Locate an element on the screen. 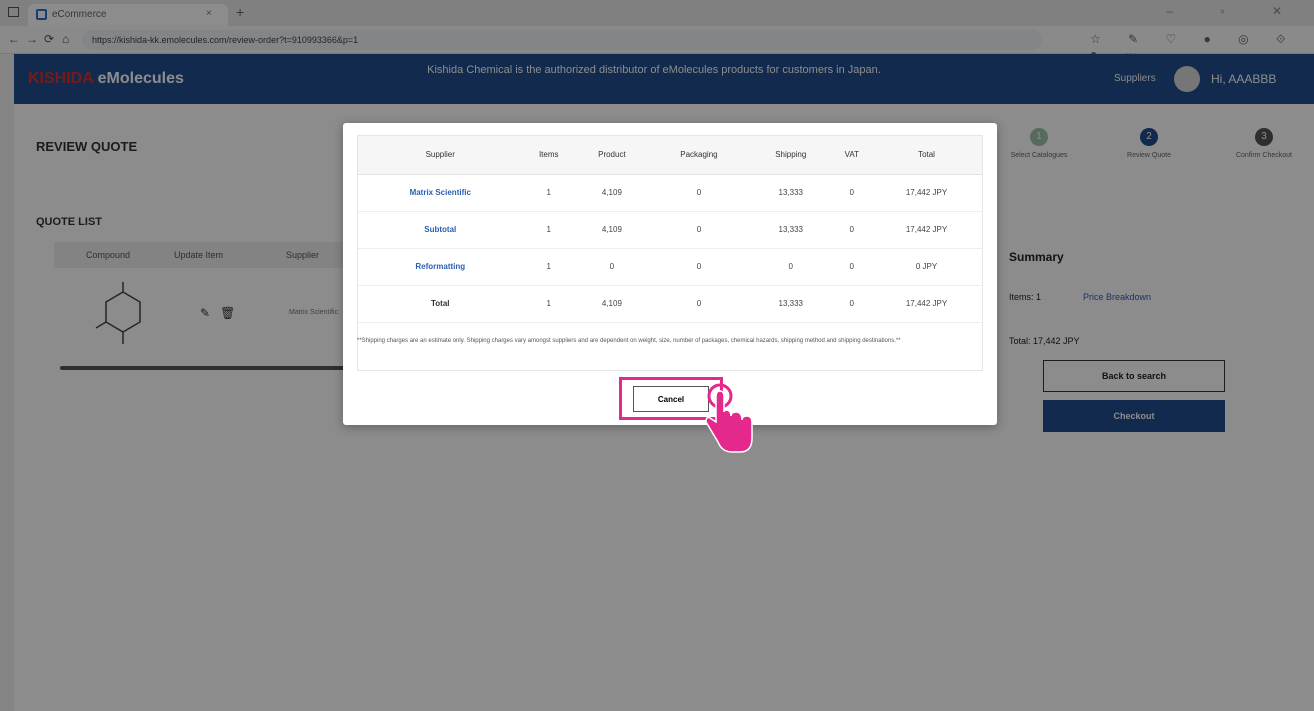 The image size is (1314, 711). col-packaging: Packaging is located at coordinates (699, 155).